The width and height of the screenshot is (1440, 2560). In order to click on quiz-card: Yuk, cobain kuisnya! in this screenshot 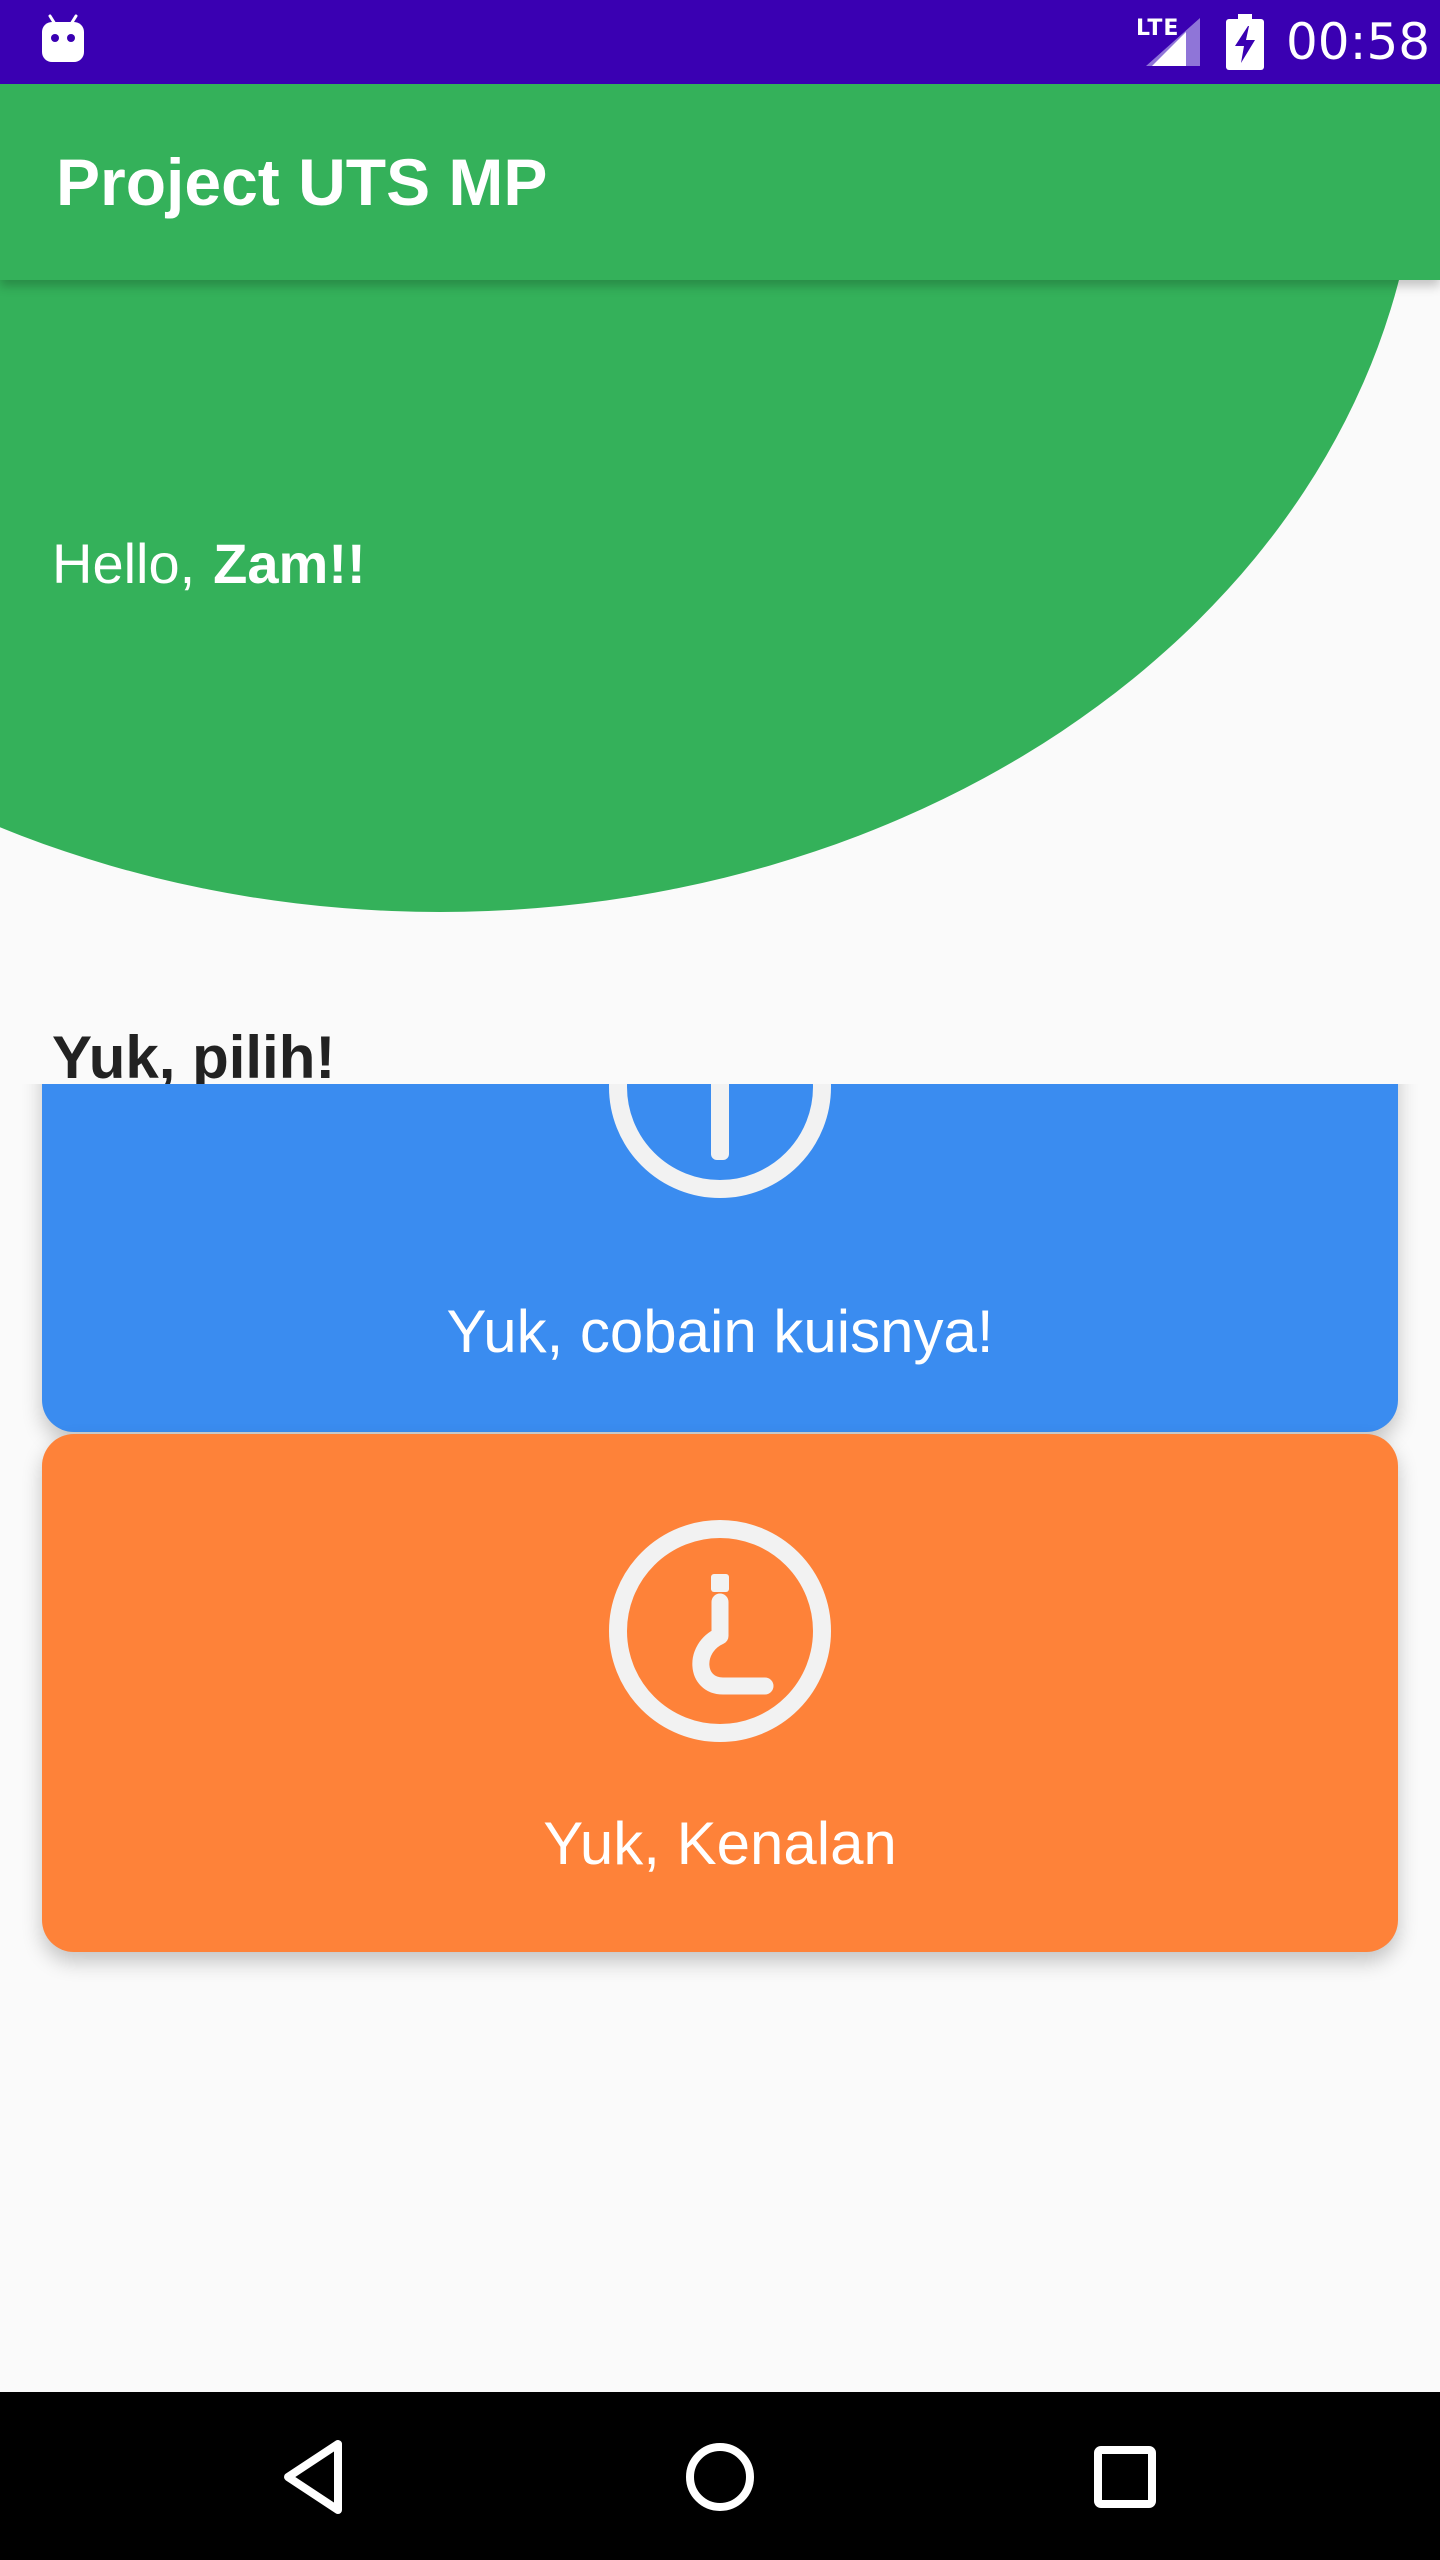, I will do `click(720, 1258)`.